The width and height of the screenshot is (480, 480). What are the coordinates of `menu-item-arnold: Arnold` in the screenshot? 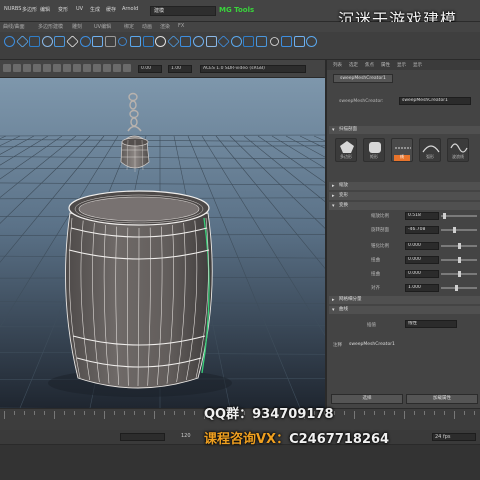 It's located at (130, 9).